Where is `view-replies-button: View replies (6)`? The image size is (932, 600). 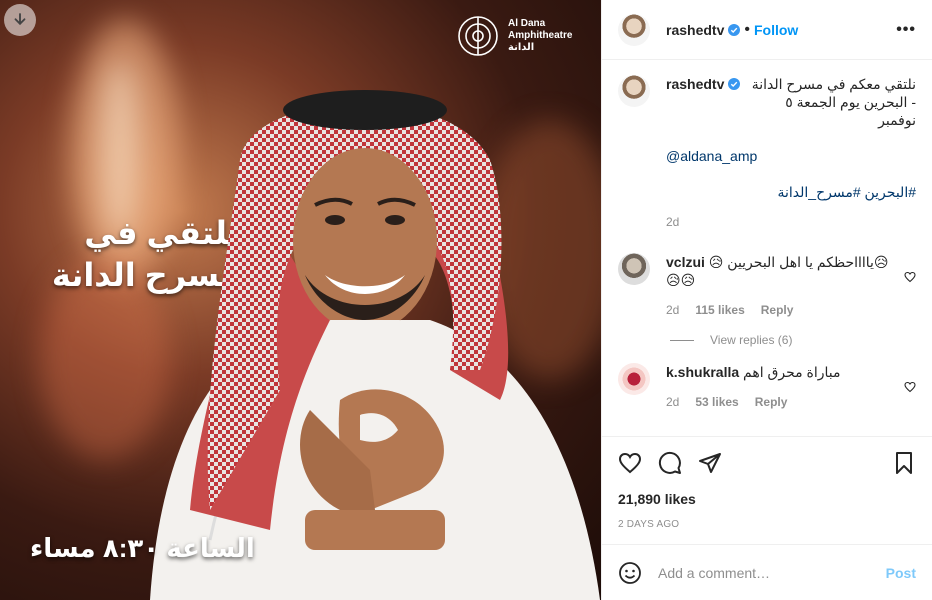 view-replies-button: View replies (6) is located at coordinates (801, 340).